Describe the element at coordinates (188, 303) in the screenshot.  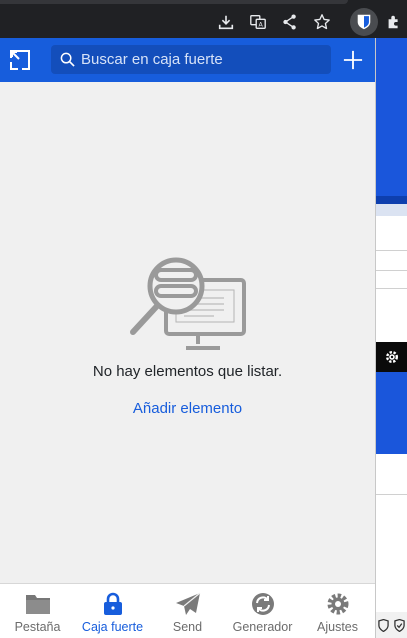
I see `no-items-search-illustration-icon` at that location.